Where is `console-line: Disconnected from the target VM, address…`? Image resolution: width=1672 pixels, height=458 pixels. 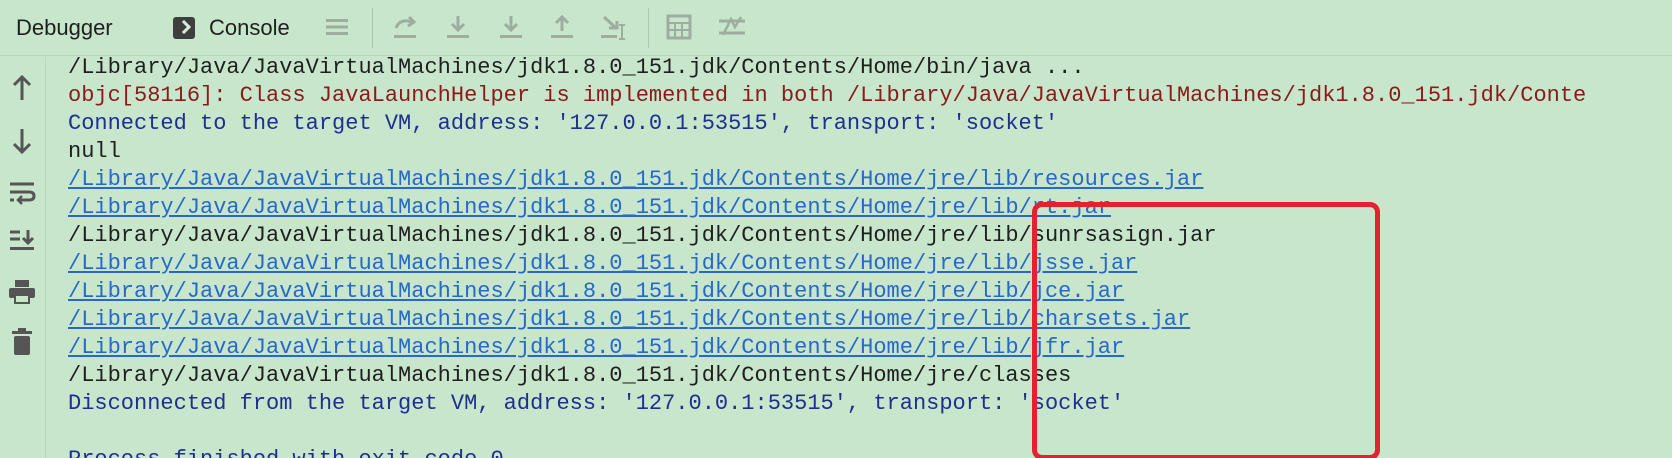 console-line: Disconnected from the target VM, address… is located at coordinates (596, 403).